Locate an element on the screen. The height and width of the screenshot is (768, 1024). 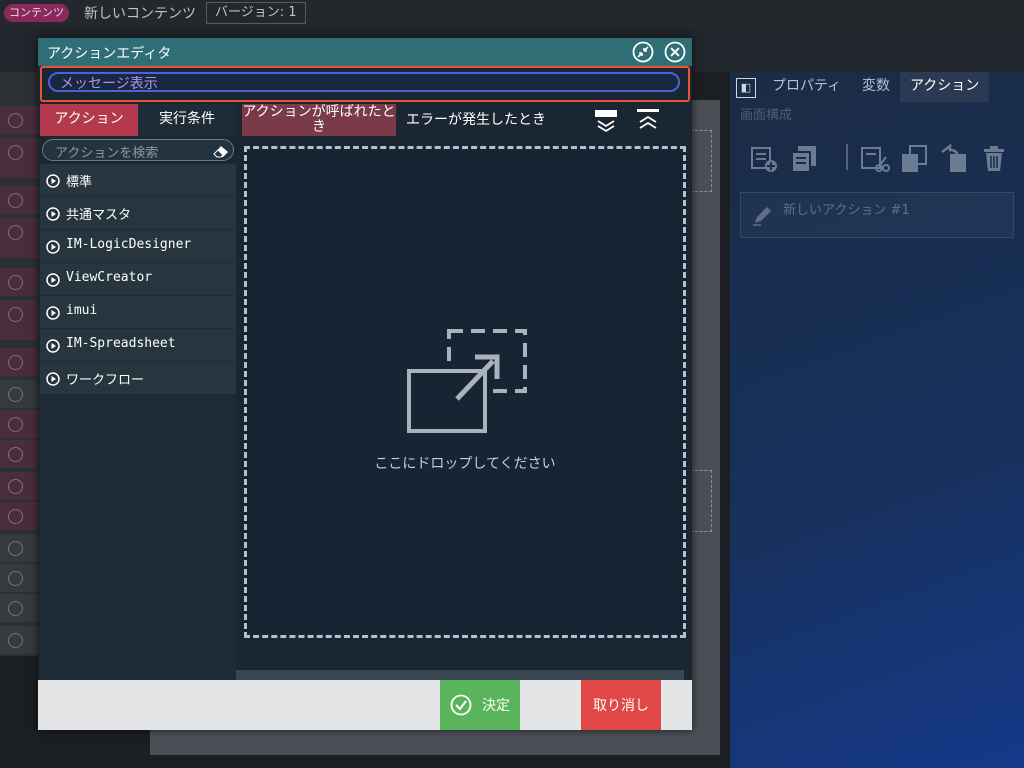
eraser-icon is located at coordinates (221, 150).